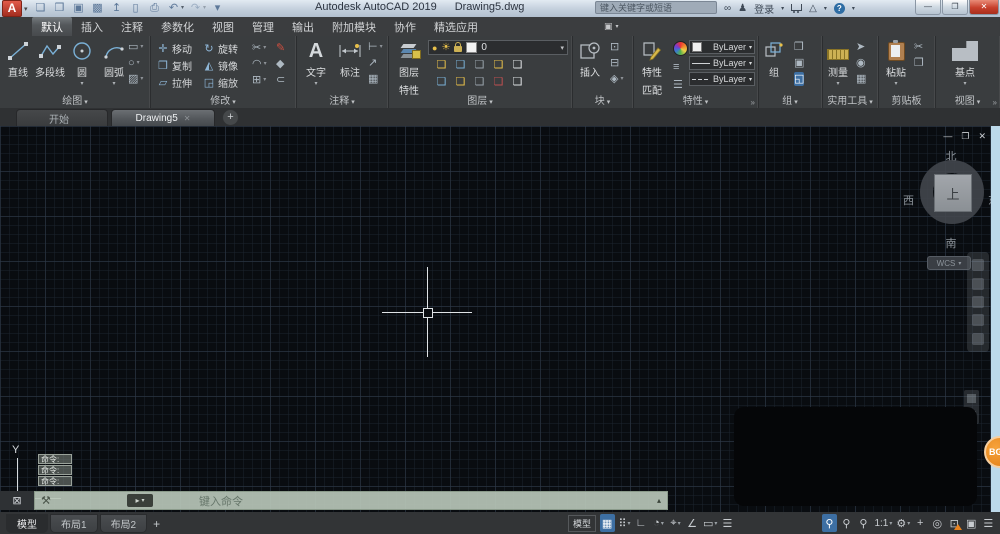 This screenshot has height=534, width=1000. Describe the element at coordinates (978, 283) in the screenshot. I see `pan-icon` at that location.